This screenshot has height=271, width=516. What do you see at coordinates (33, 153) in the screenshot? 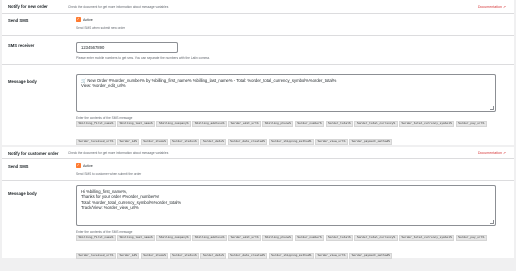
I see `section-title: Notify for customer order` at bounding box center [33, 153].